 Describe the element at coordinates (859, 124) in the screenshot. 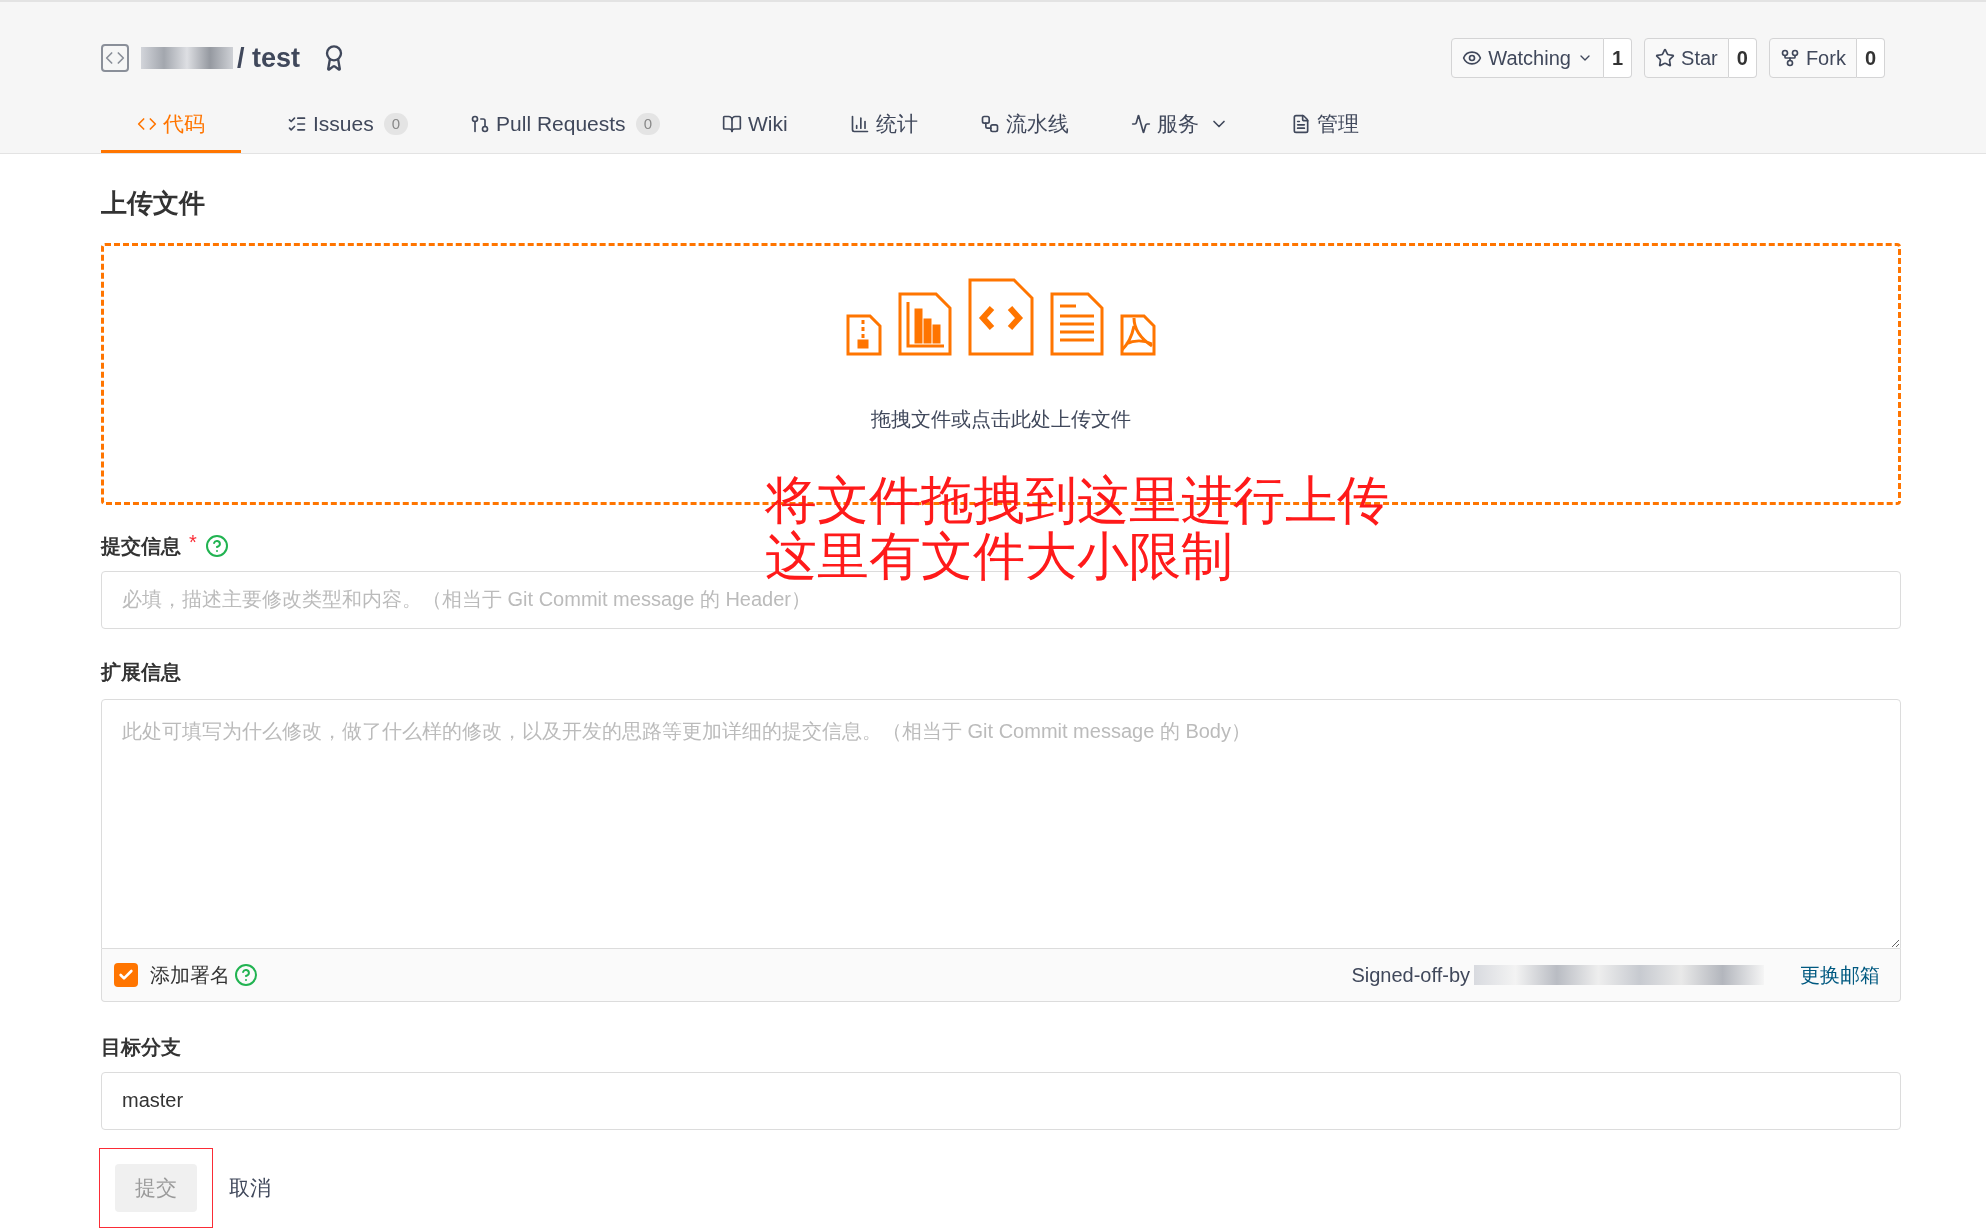

I see `bar-chart-icon` at that location.